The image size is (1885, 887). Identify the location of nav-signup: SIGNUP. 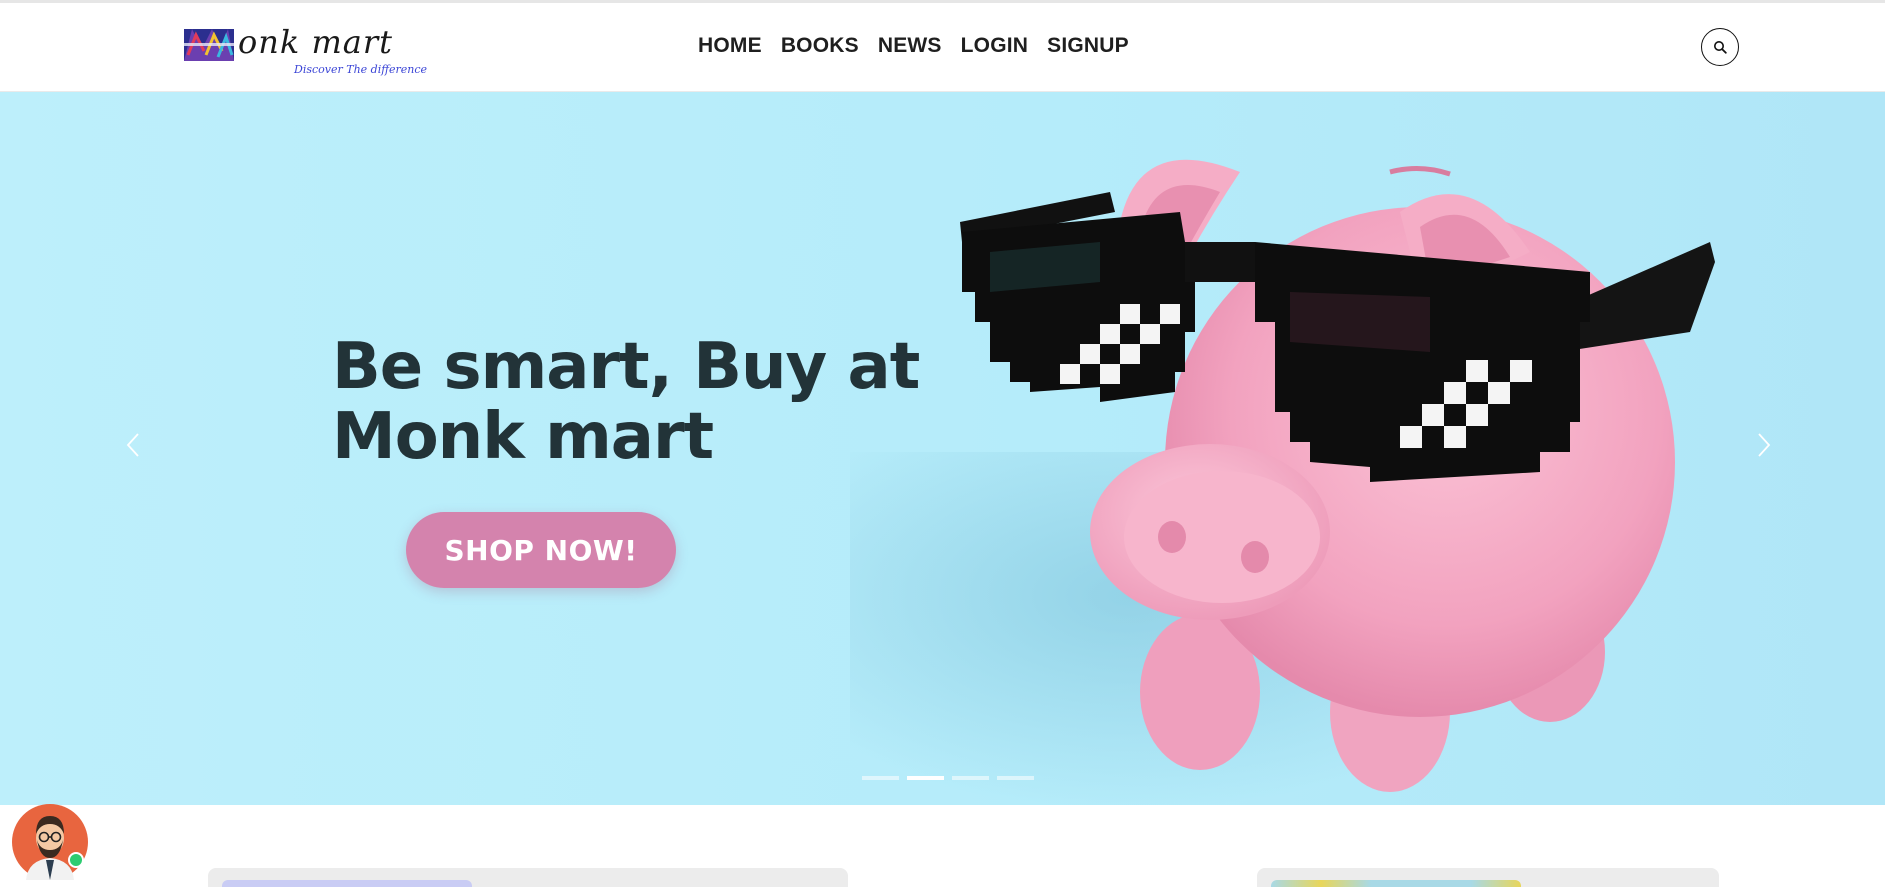
(1088, 46).